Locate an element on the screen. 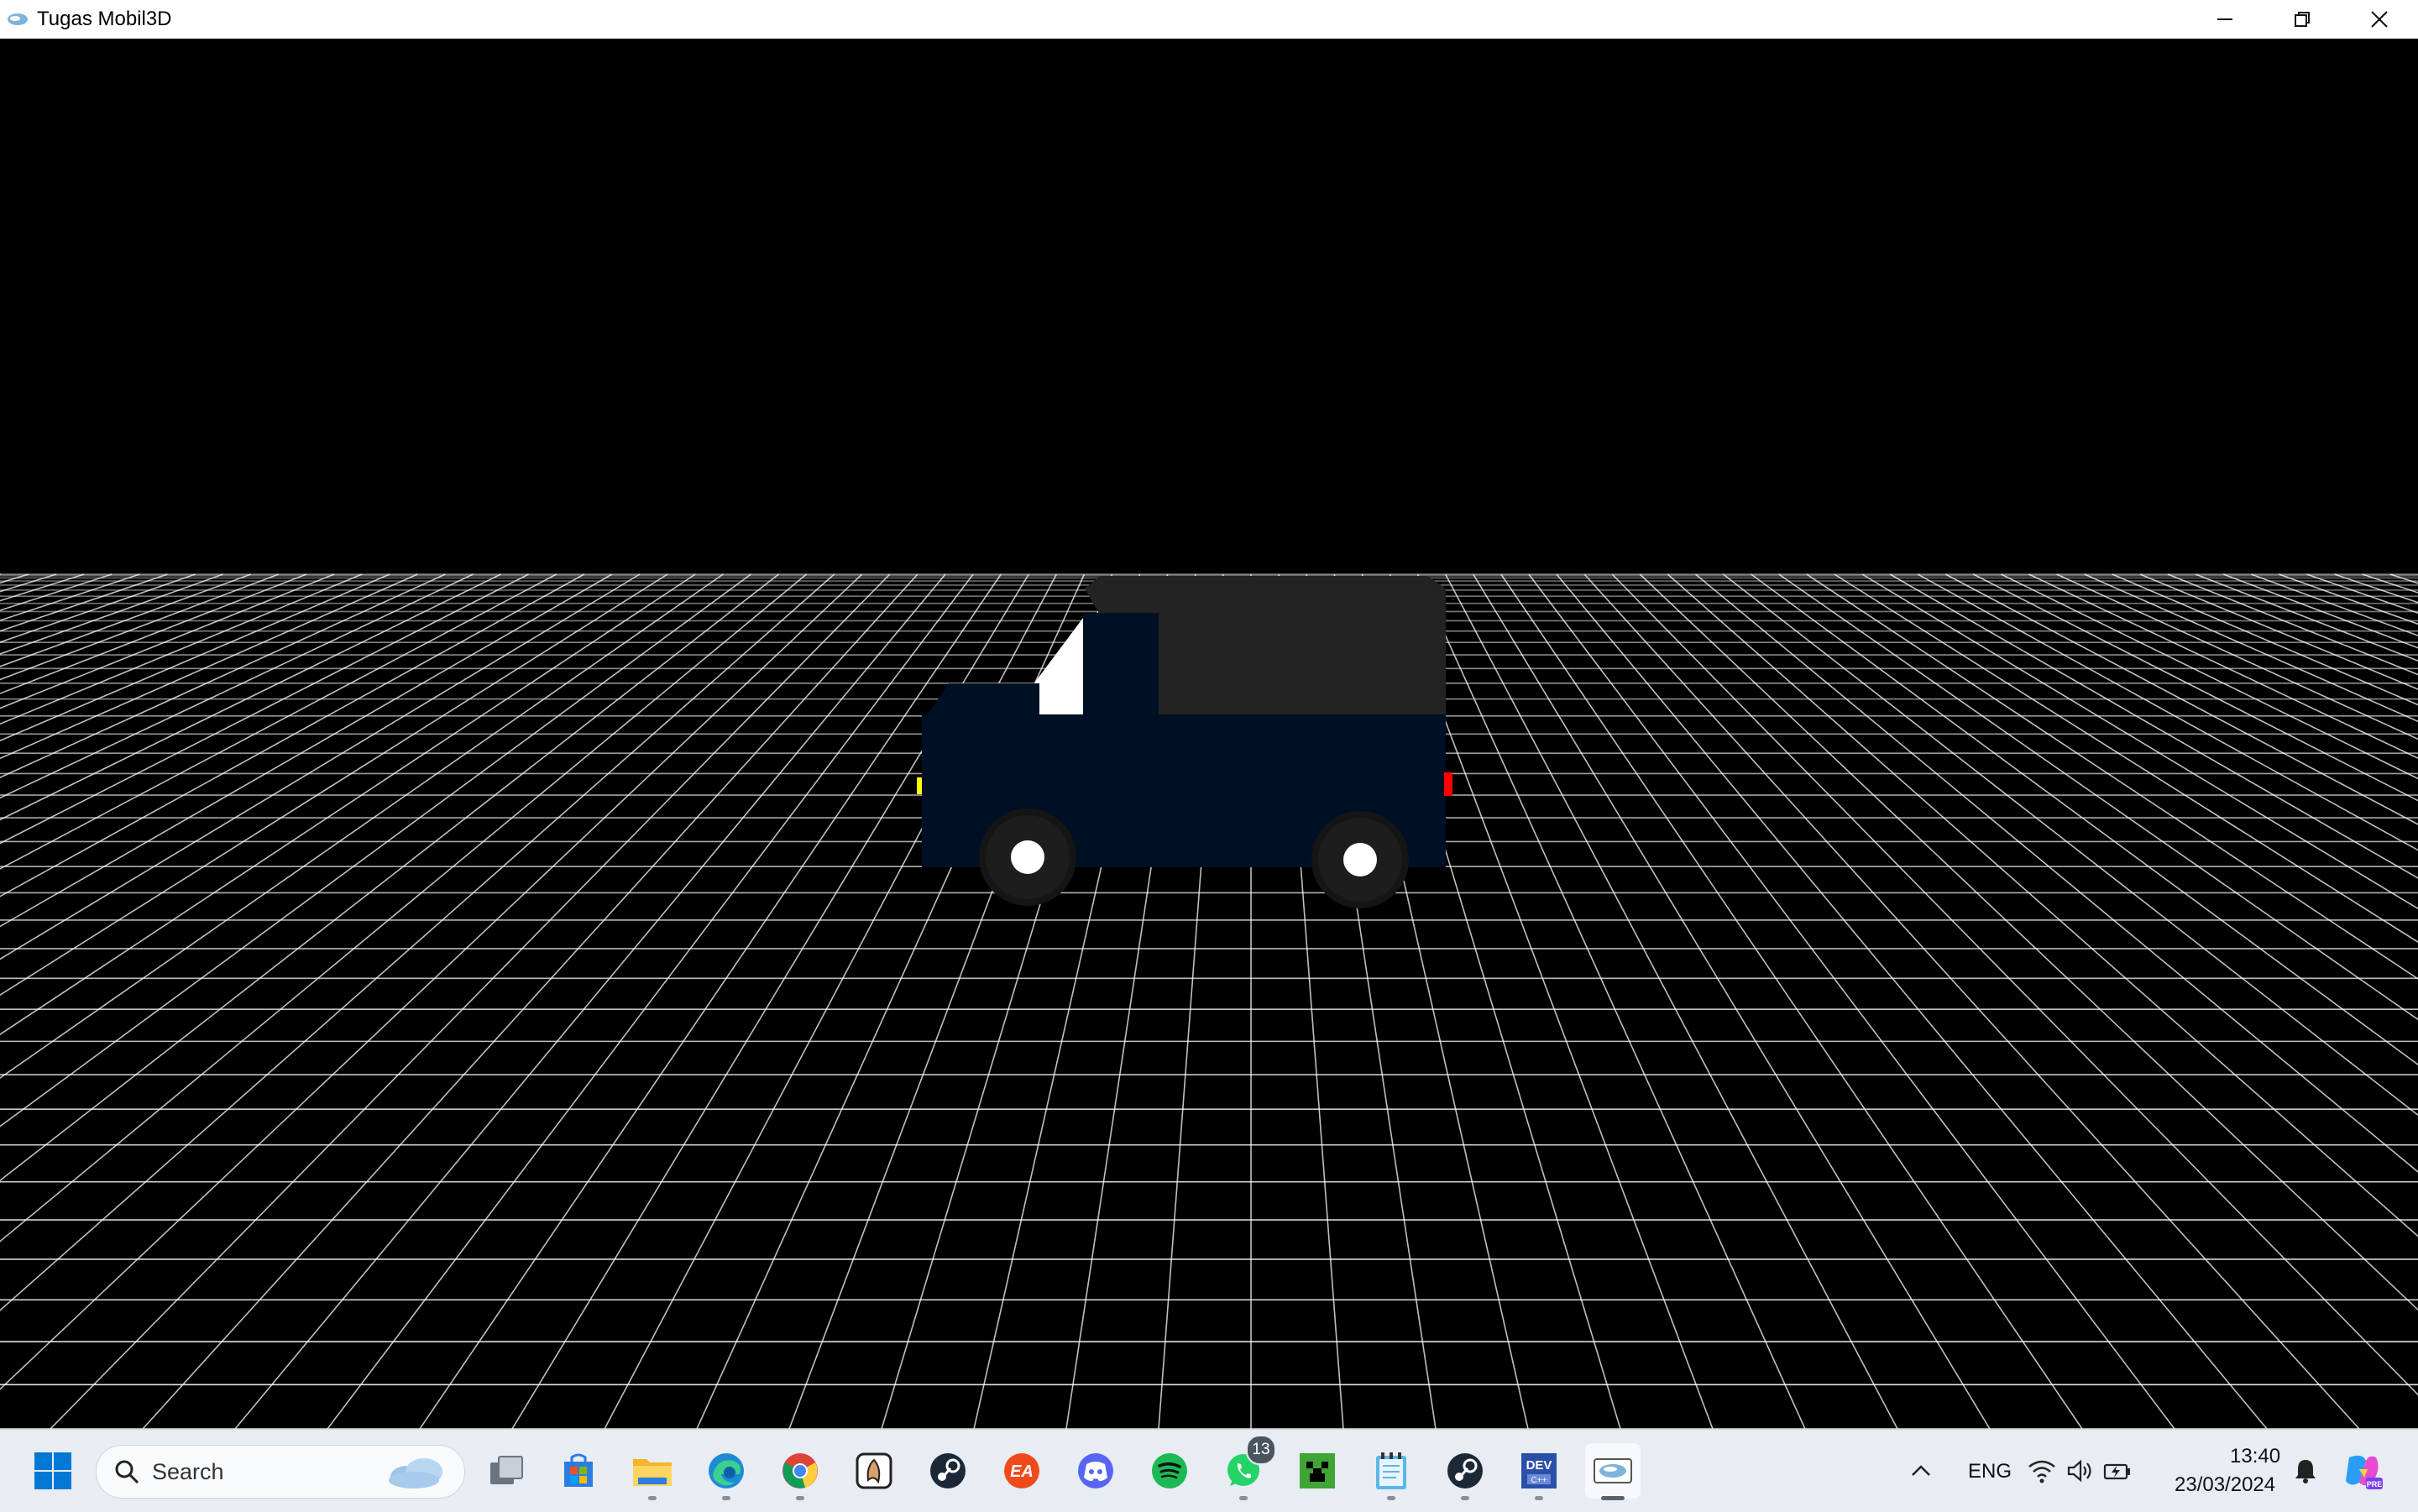 The image size is (2418, 1512). close-button is located at coordinates (2379, 19).